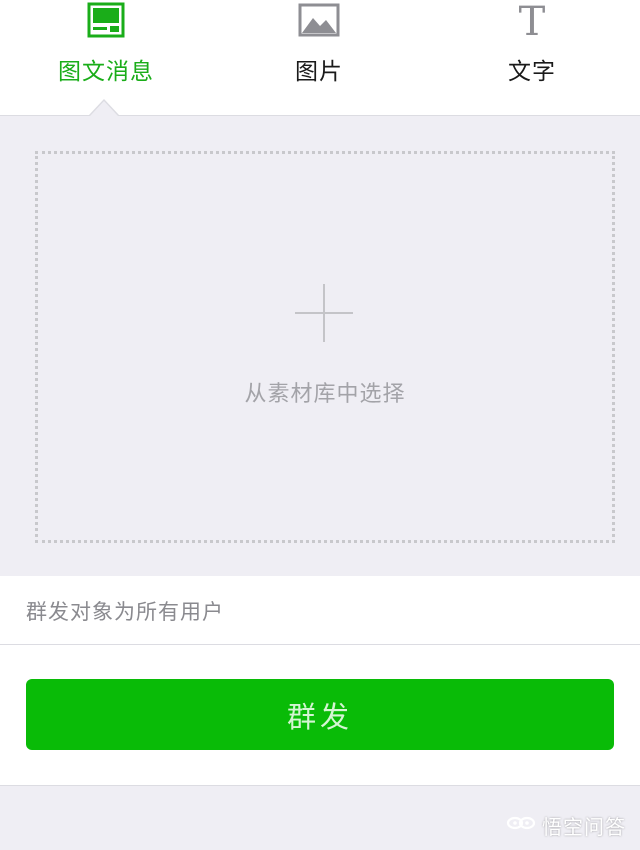  What do you see at coordinates (521, 825) in the screenshot?
I see `wukong-logo-icon` at bounding box center [521, 825].